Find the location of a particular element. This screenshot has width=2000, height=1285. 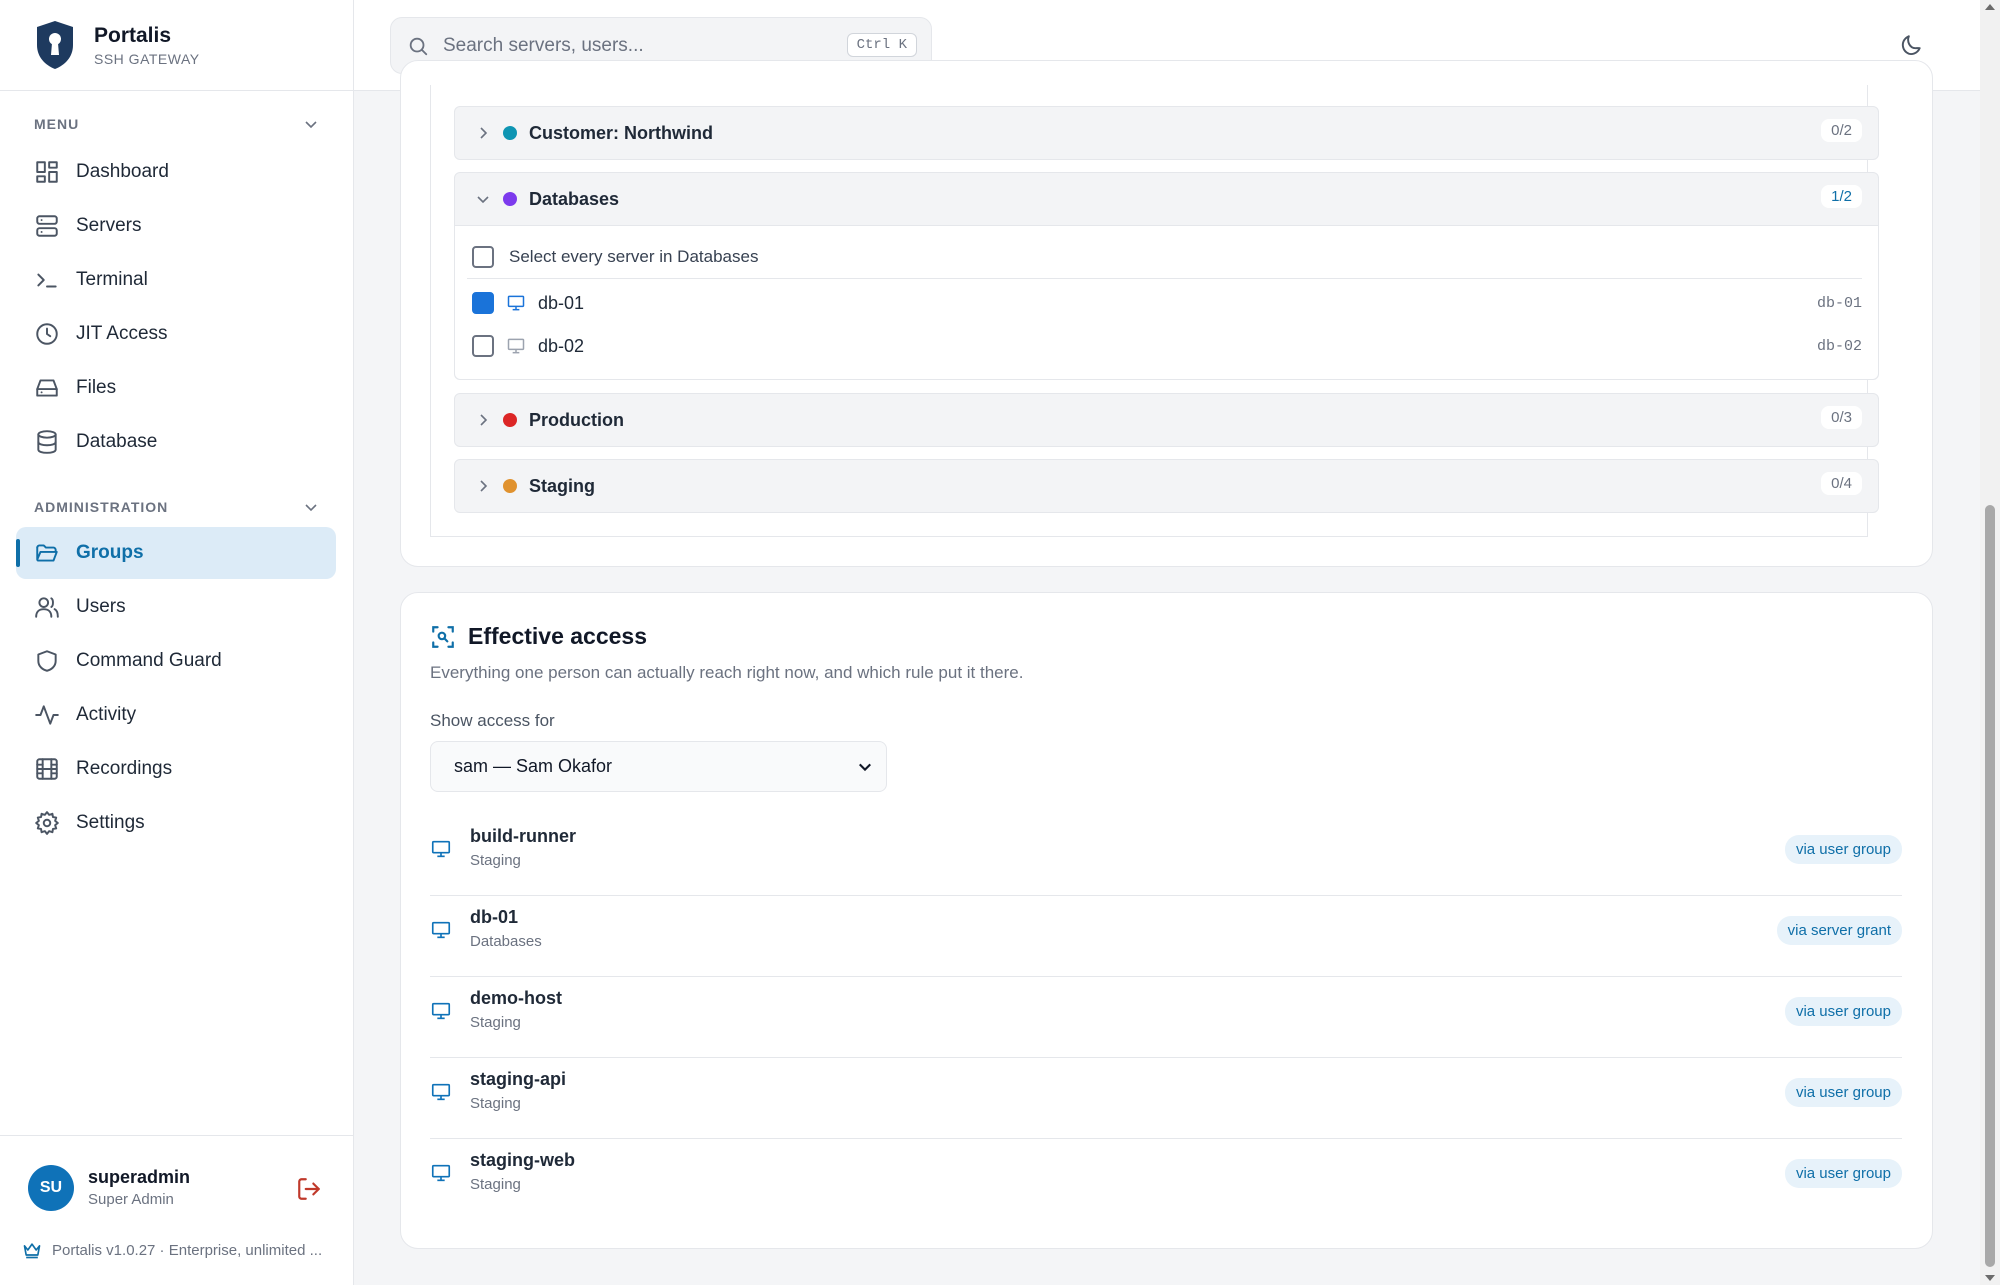

sidebar-item-label: JIT Access is located at coordinates (122, 333).